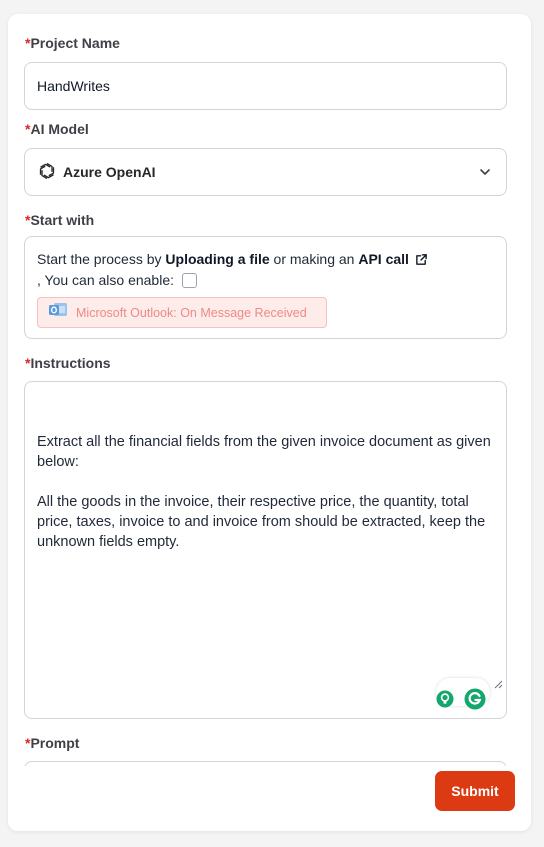  I want to click on ai-model-label-text: AI Model, so click(59, 129).